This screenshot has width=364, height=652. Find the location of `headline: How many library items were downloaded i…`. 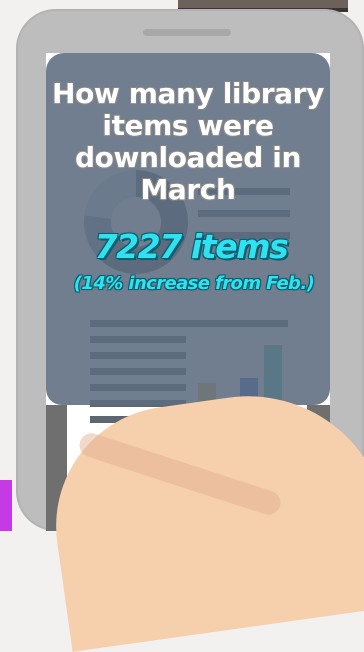

headline: How many library items were downloaded i… is located at coordinates (188, 141).